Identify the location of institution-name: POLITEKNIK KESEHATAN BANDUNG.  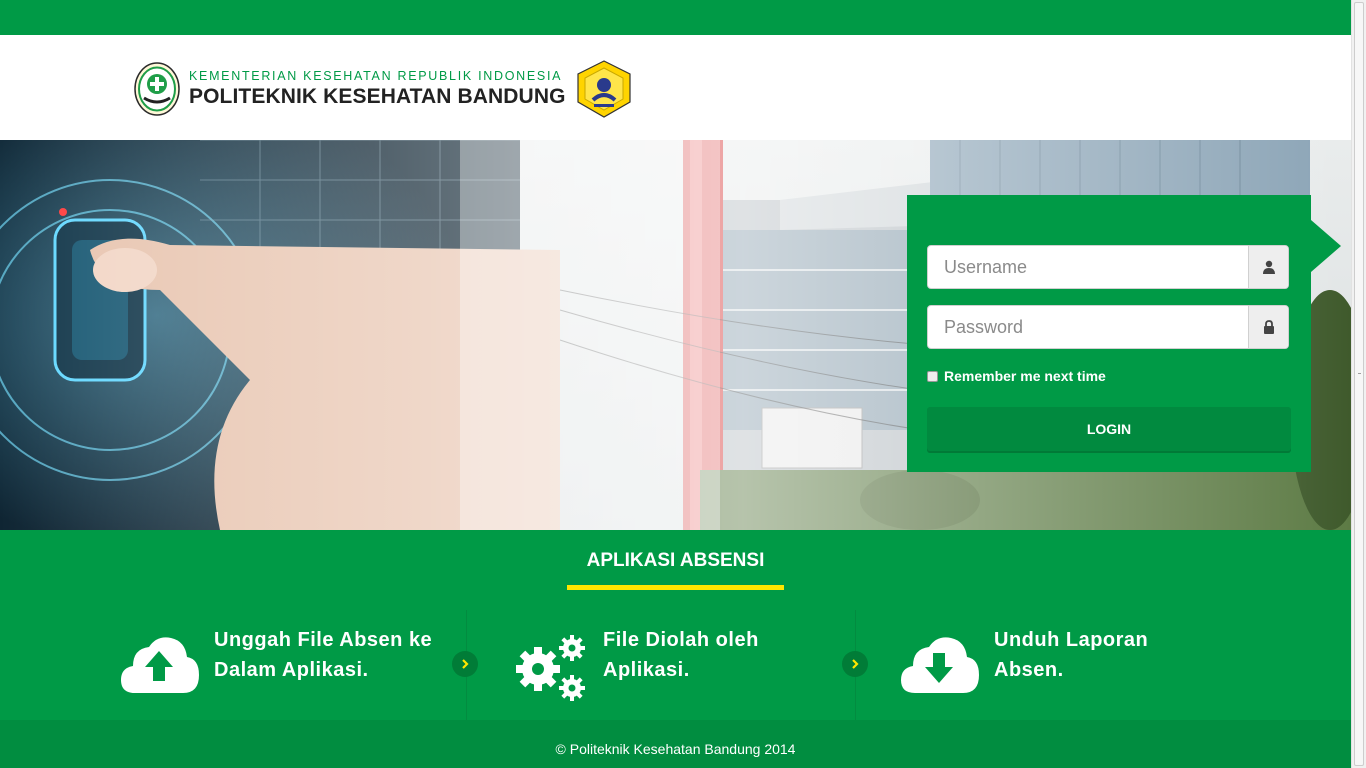
(377, 96).